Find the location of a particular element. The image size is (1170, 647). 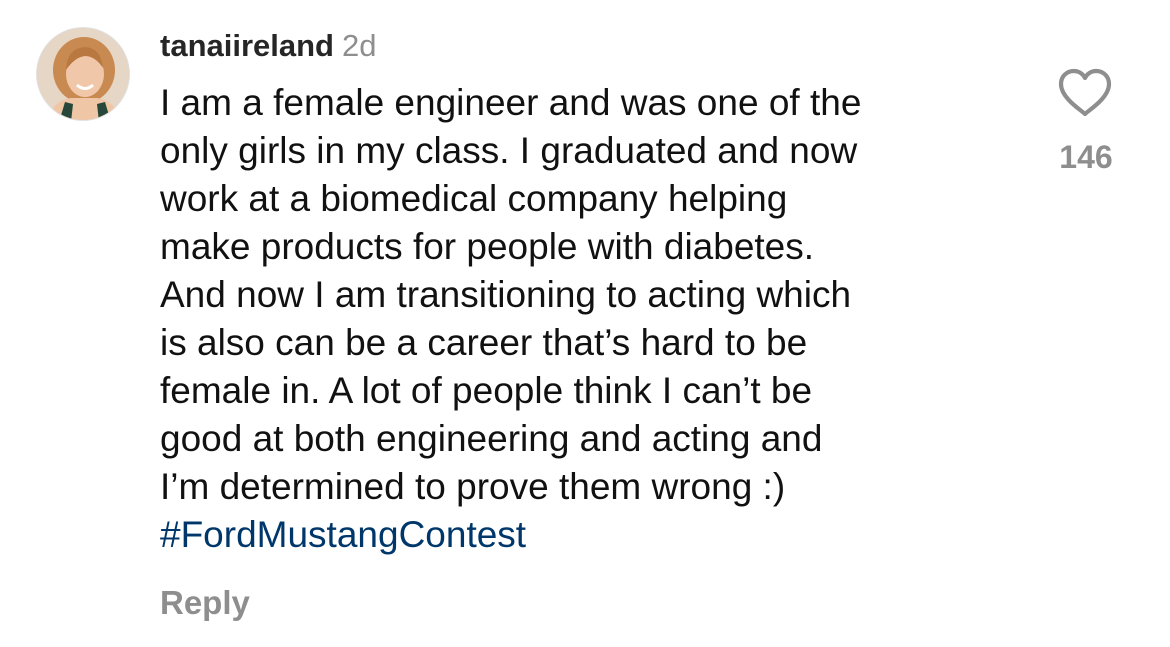

comment-meta: tanaiireland 2d is located at coordinates (590, 46).